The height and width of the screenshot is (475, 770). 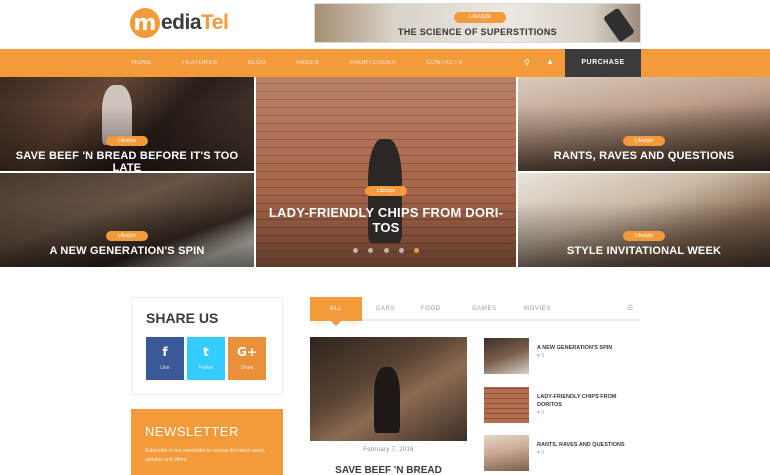 What do you see at coordinates (386, 220) in the screenshot?
I see `tile-title: LADY-FRIENDLY CHIPS FROM DORI-TOS` at bounding box center [386, 220].